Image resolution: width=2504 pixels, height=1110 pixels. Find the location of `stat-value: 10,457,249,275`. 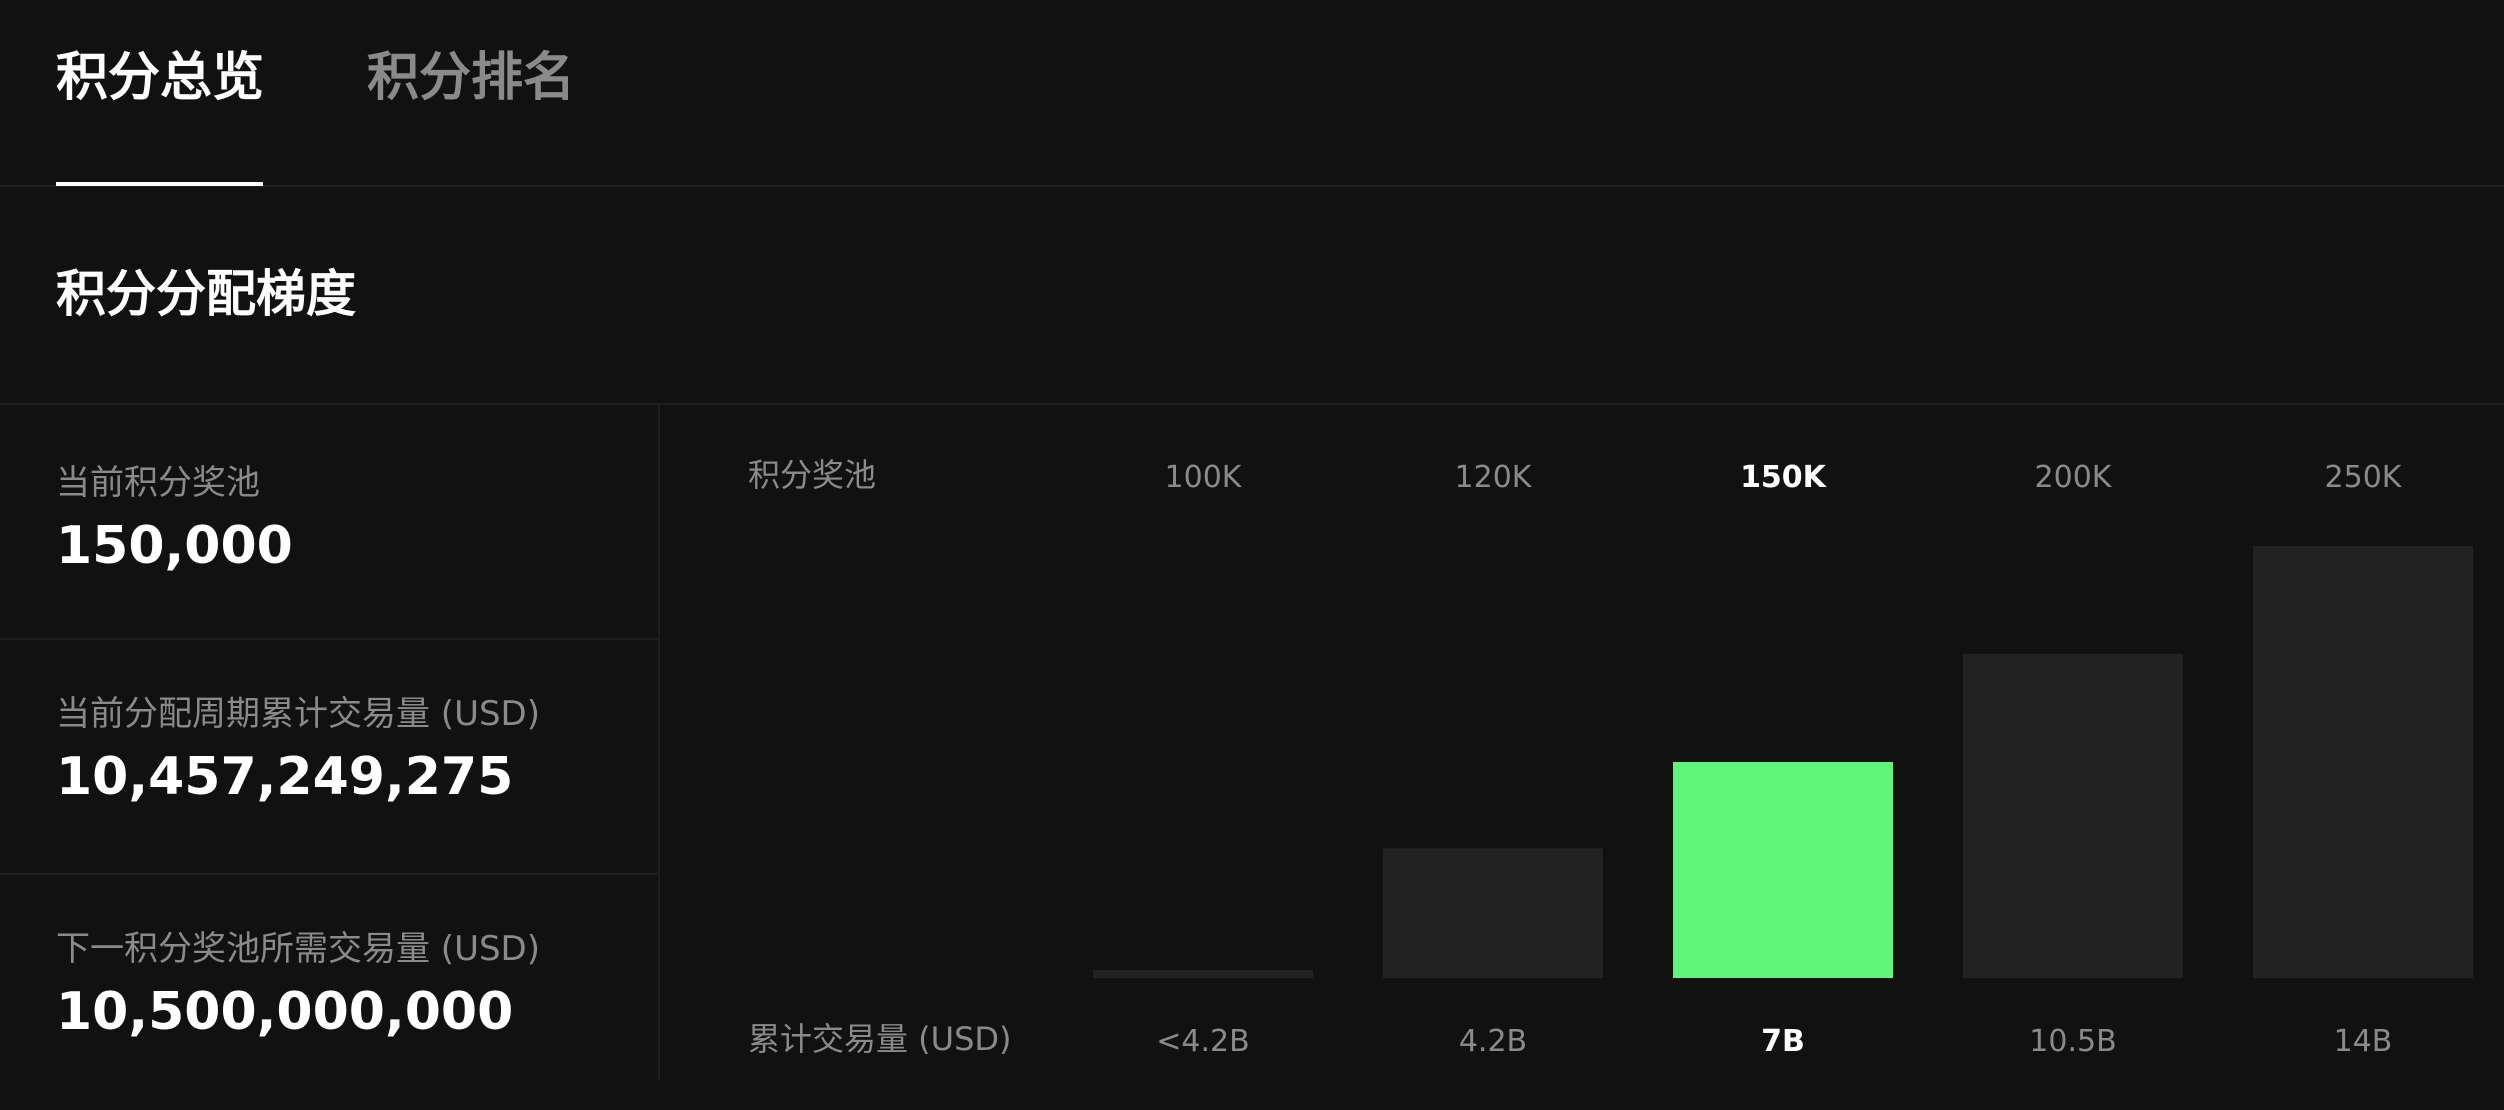

stat-value: 10,457,249,275 is located at coordinates (285, 777).